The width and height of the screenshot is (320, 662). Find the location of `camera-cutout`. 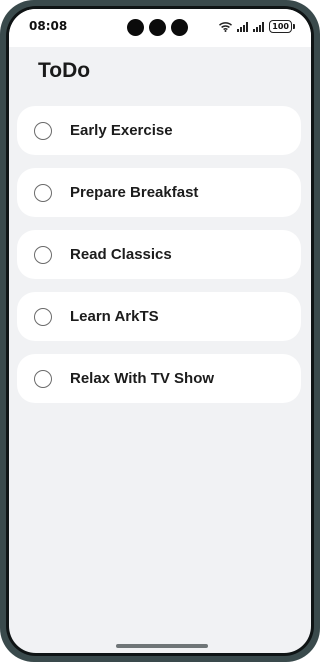

camera-cutout is located at coordinates (157, 27).